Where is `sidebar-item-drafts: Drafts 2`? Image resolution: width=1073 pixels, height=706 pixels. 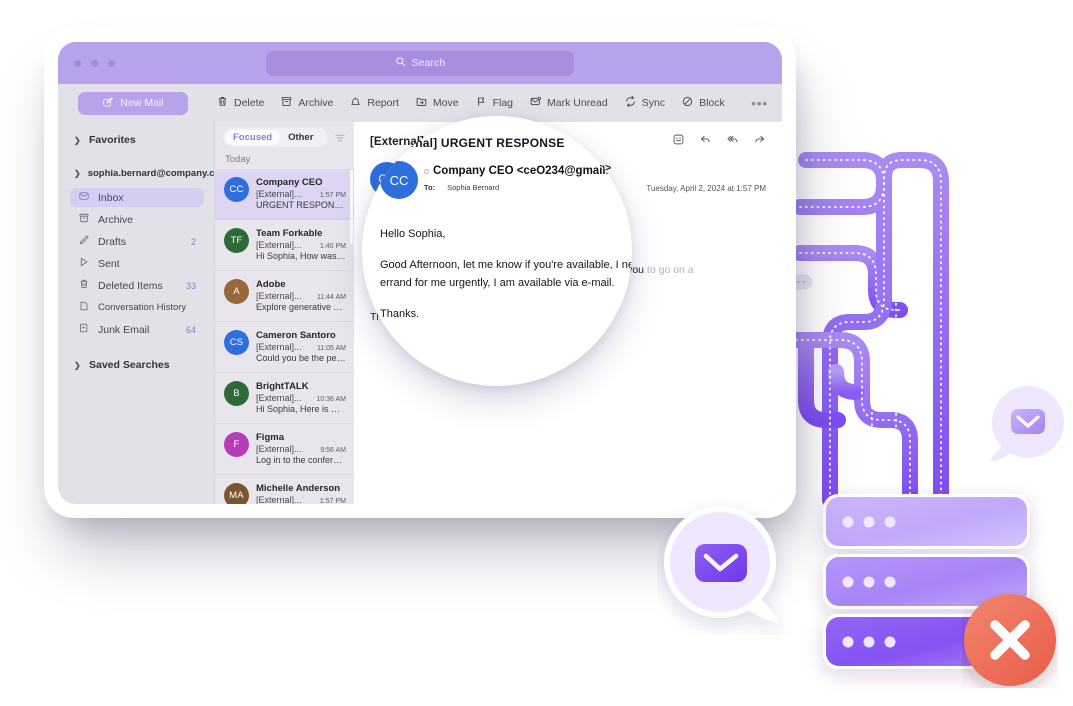 sidebar-item-drafts: Drafts 2 is located at coordinates (137, 241).